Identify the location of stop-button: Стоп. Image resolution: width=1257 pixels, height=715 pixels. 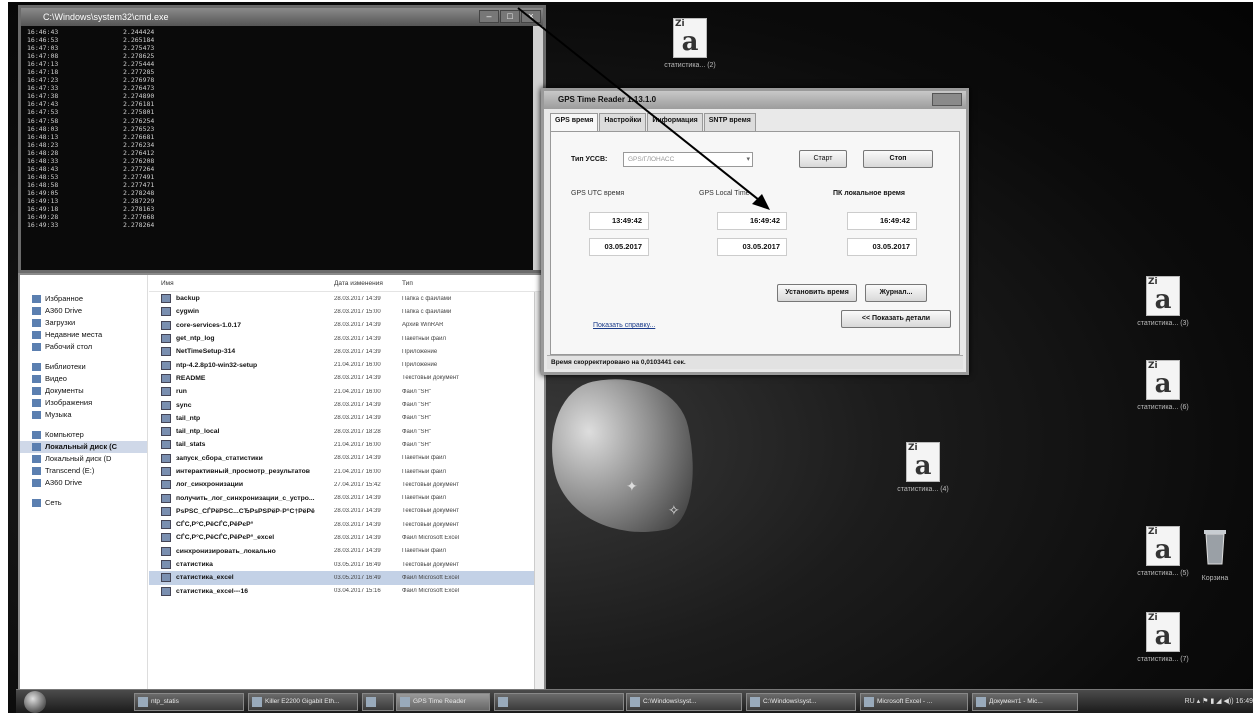
(898, 159).